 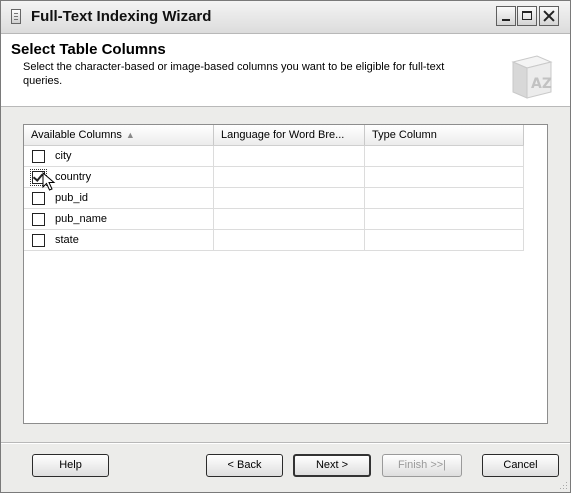 What do you see at coordinates (332, 465) in the screenshot?
I see `next-button: Next >` at bounding box center [332, 465].